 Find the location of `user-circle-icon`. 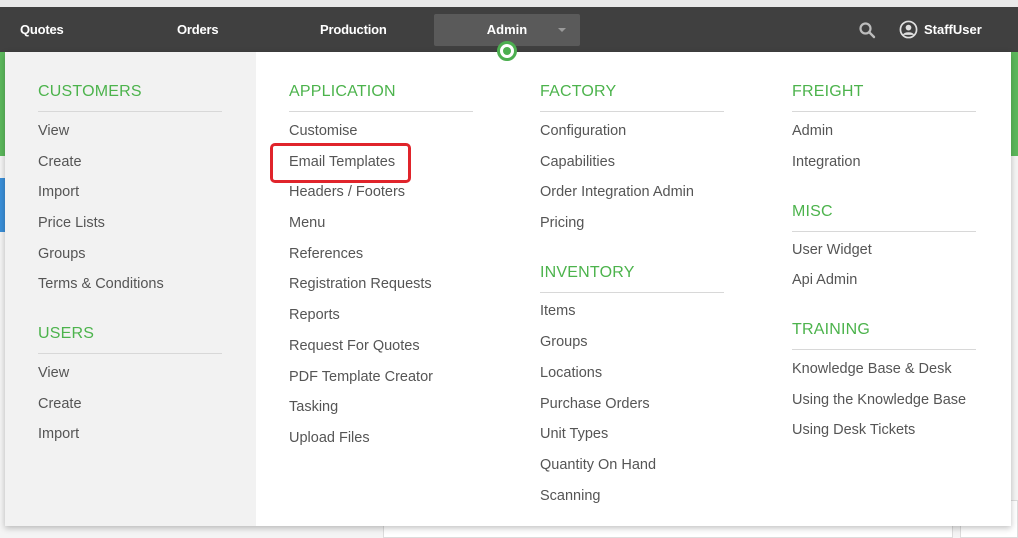

user-circle-icon is located at coordinates (908, 29).